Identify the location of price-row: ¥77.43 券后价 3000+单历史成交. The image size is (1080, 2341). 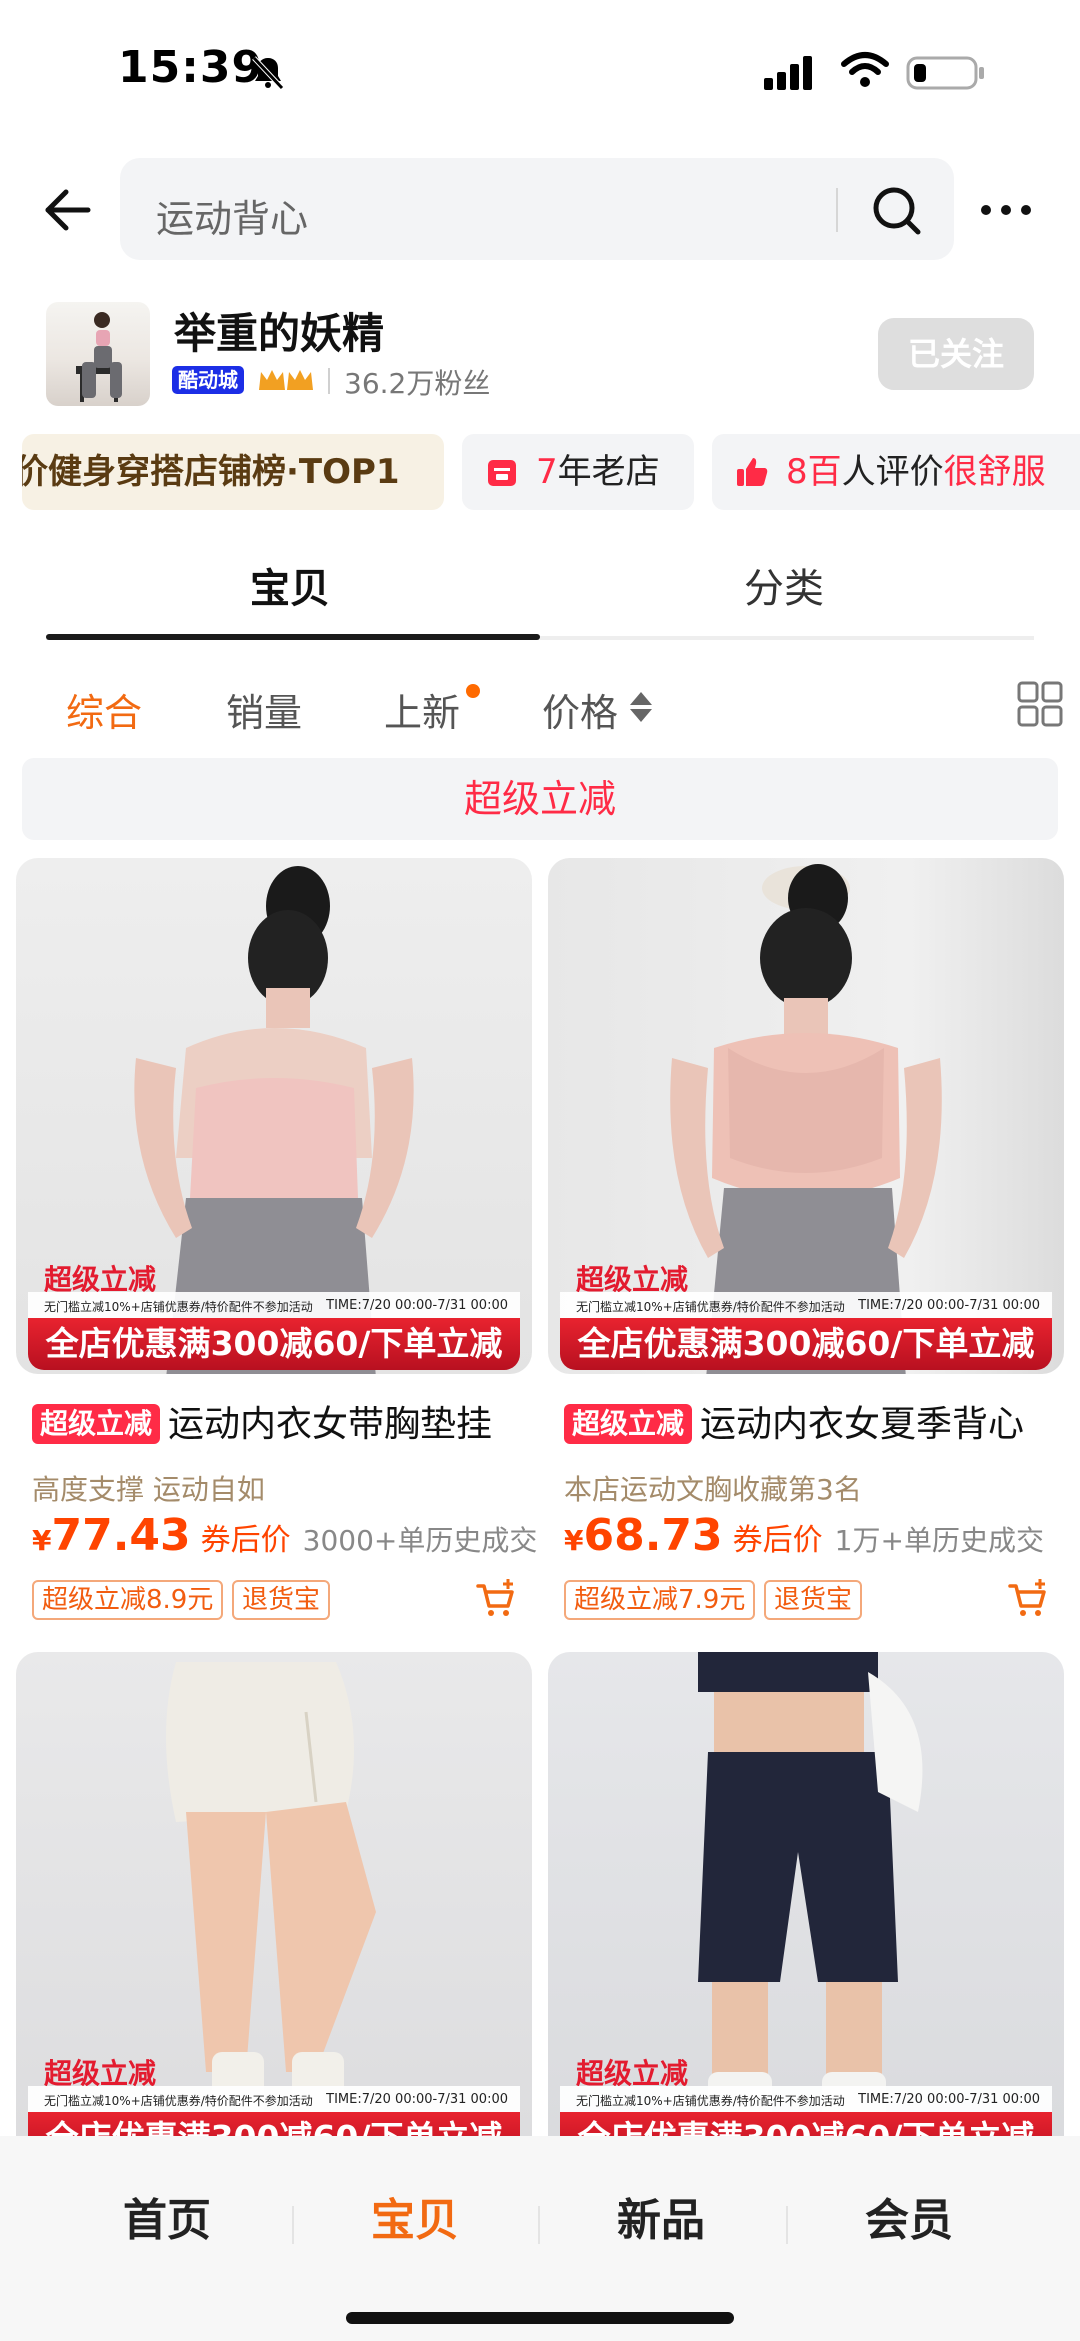
(284, 1538).